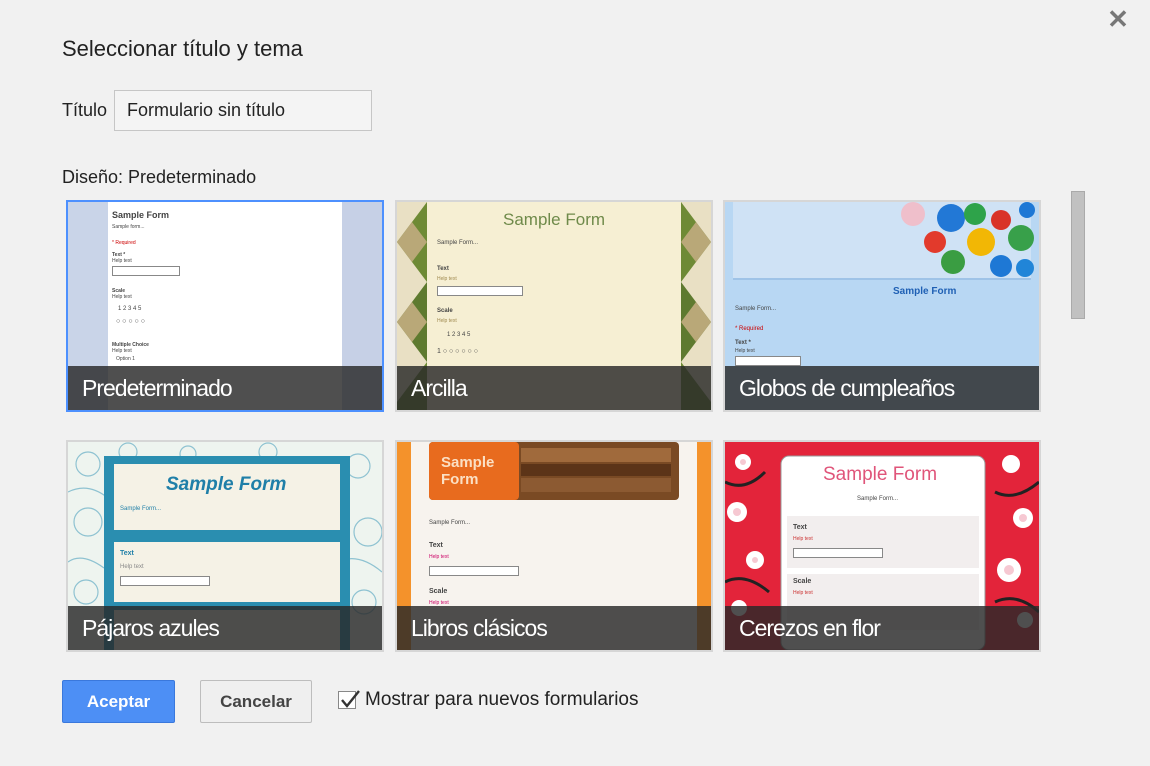 This screenshot has width=1150, height=766. Describe the element at coordinates (1118, 20) in the screenshot. I see `close-icon: ✕` at that location.